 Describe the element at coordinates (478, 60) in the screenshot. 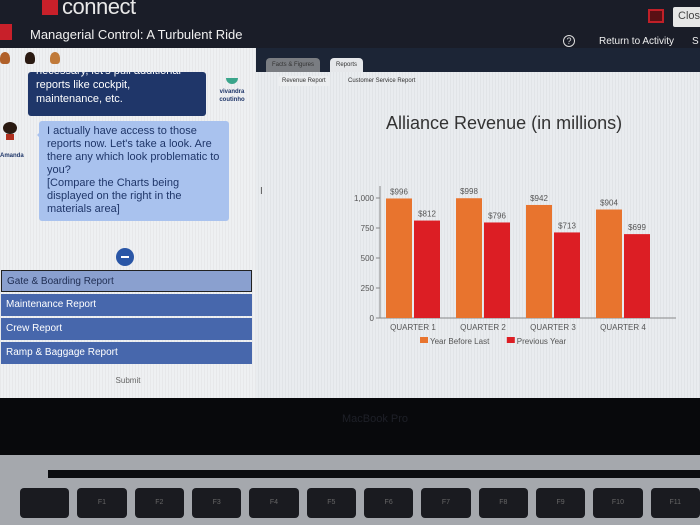

I see `materials-tabbar: Facts & Figures Reports` at that location.